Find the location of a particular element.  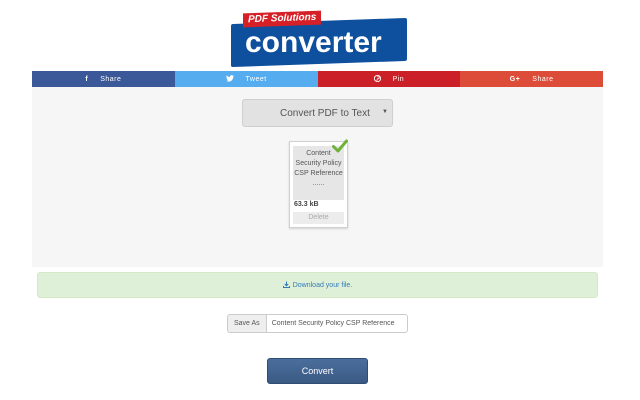

file-size: 63.3 kB is located at coordinates (306, 204).